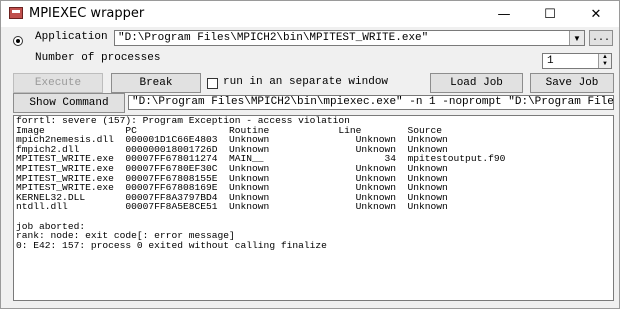 This screenshot has width=620, height=309. What do you see at coordinates (69, 103) in the screenshot?
I see `show-command-button: Show Command` at bounding box center [69, 103].